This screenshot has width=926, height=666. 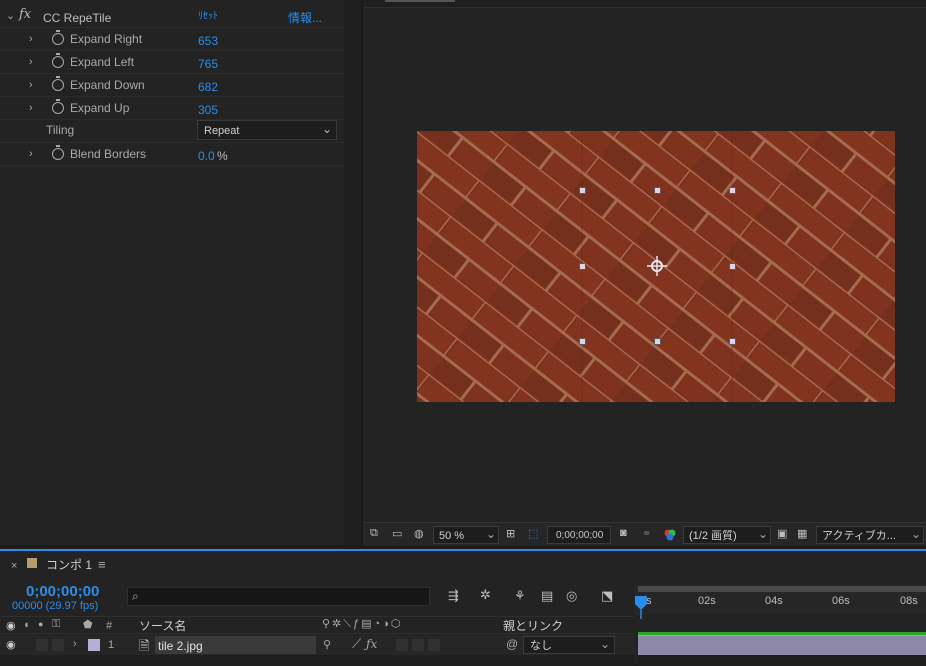 I want to click on layer-color-label, so click(x=94, y=645).